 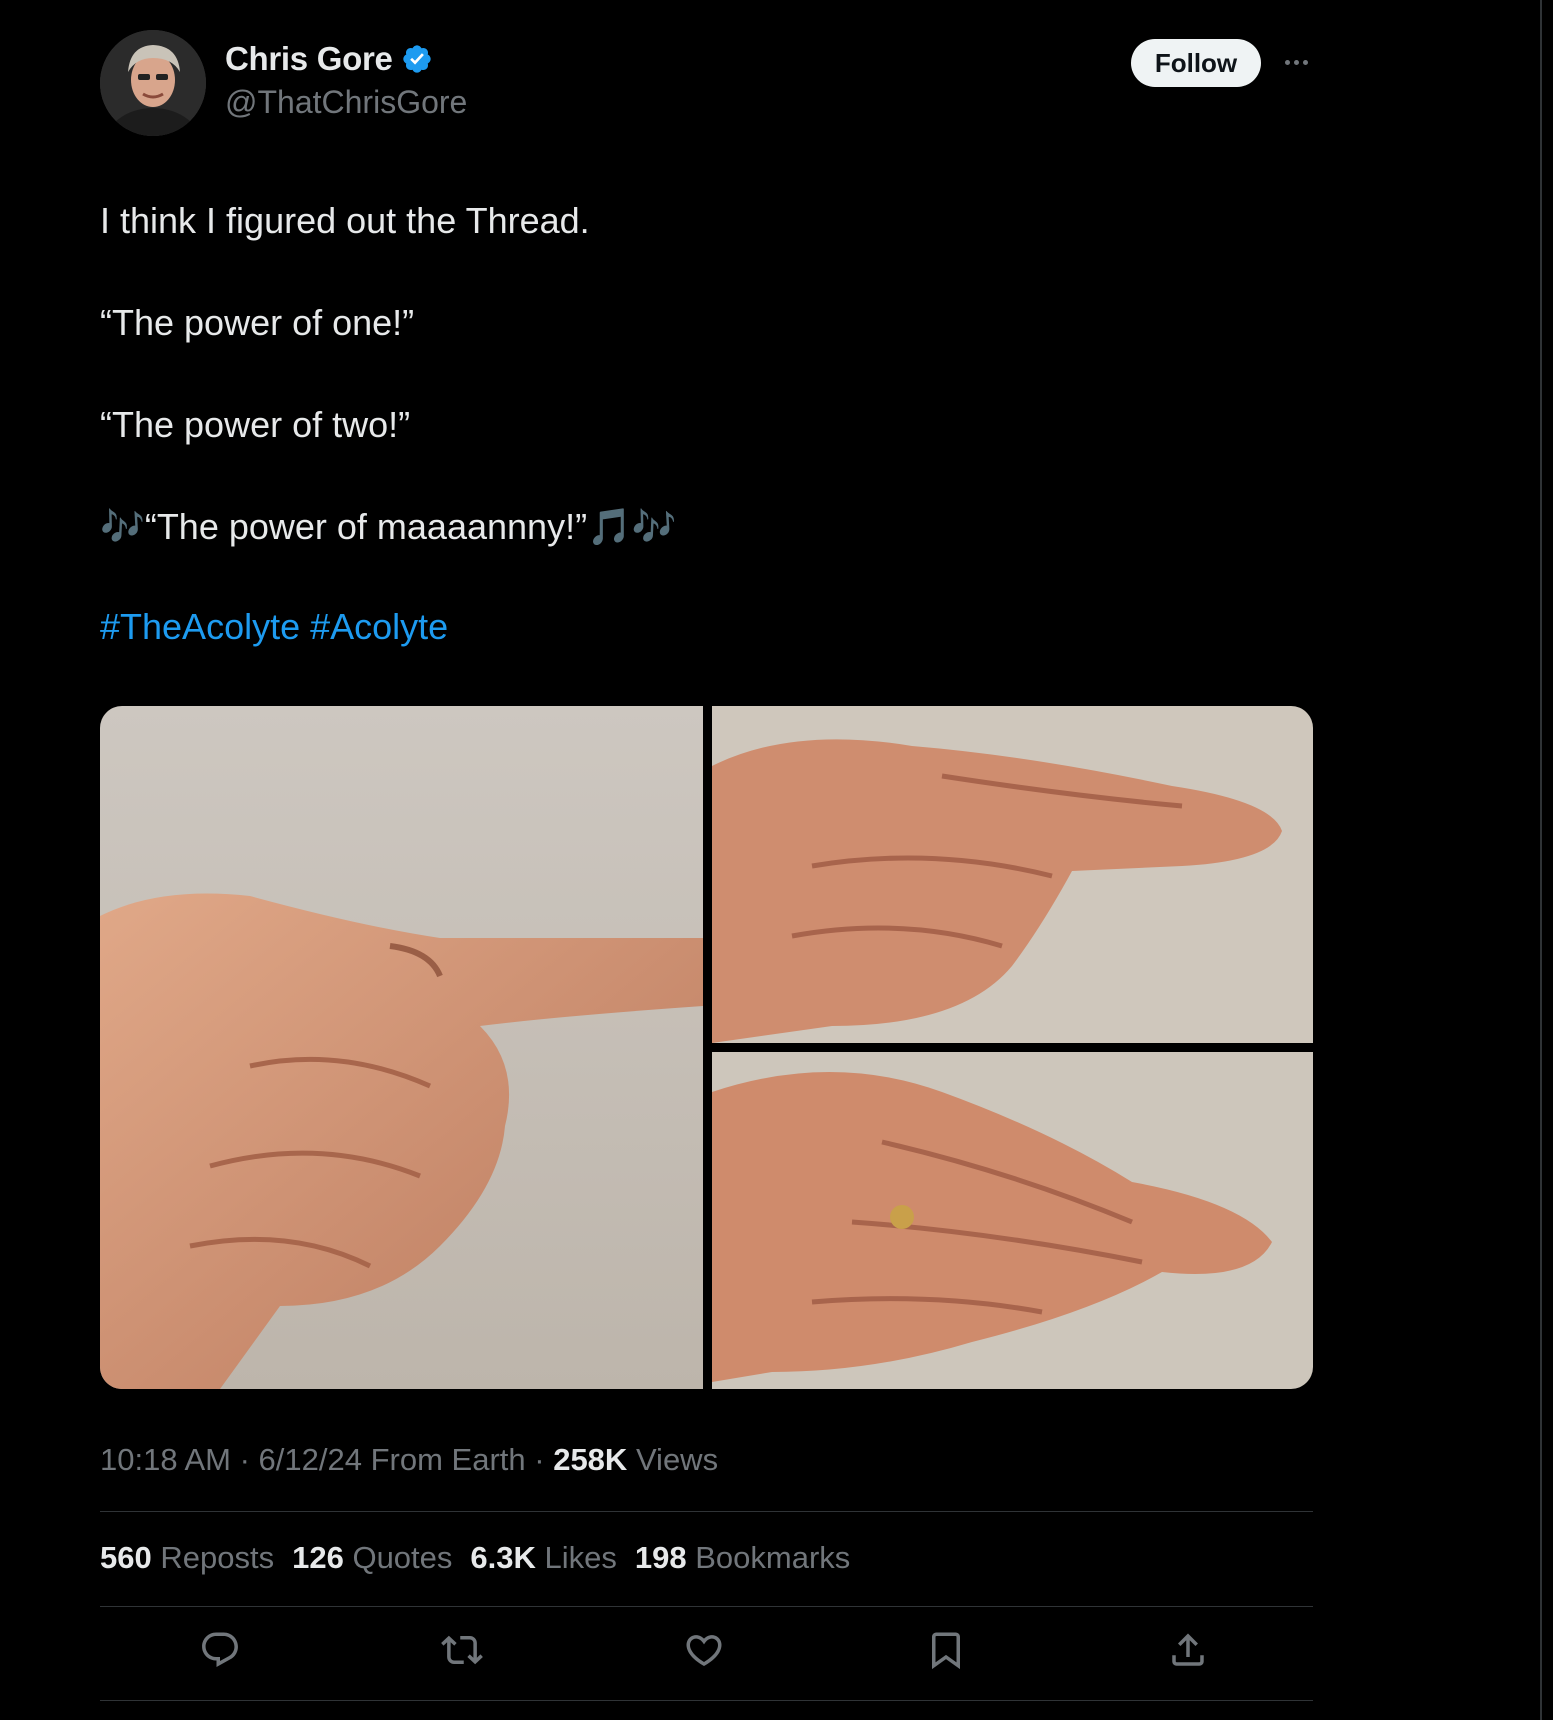 I want to click on photo-many-fingers, so click(x=1012, y=1220).